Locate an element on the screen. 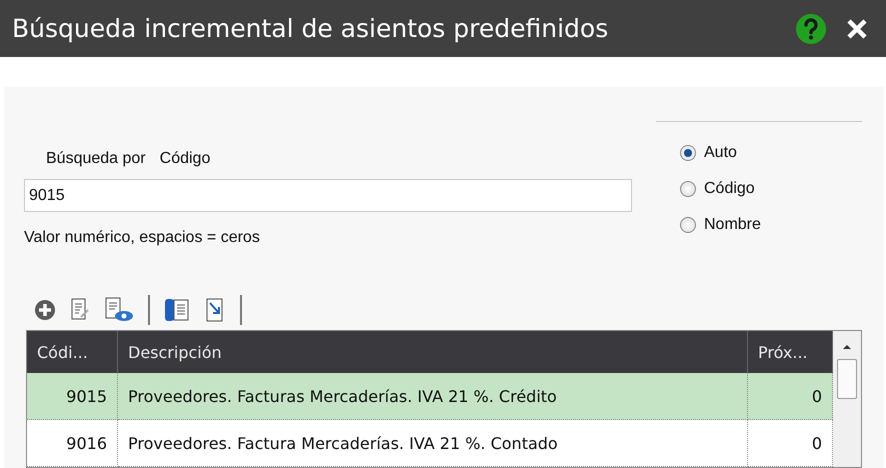  scroll-up-icon is located at coordinates (847, 347).